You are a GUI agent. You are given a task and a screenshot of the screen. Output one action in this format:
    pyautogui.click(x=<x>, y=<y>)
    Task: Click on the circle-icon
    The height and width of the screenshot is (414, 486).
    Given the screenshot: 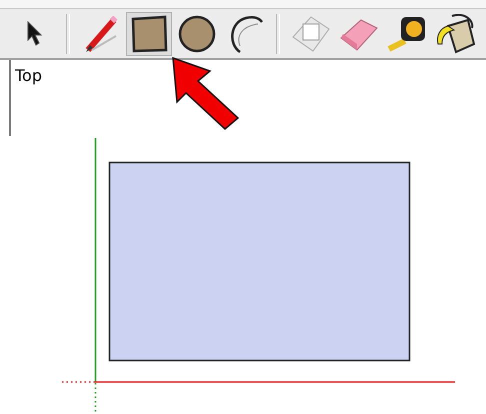 What is the action you would take?
    pyautogui.click(x=197, y=33)
    